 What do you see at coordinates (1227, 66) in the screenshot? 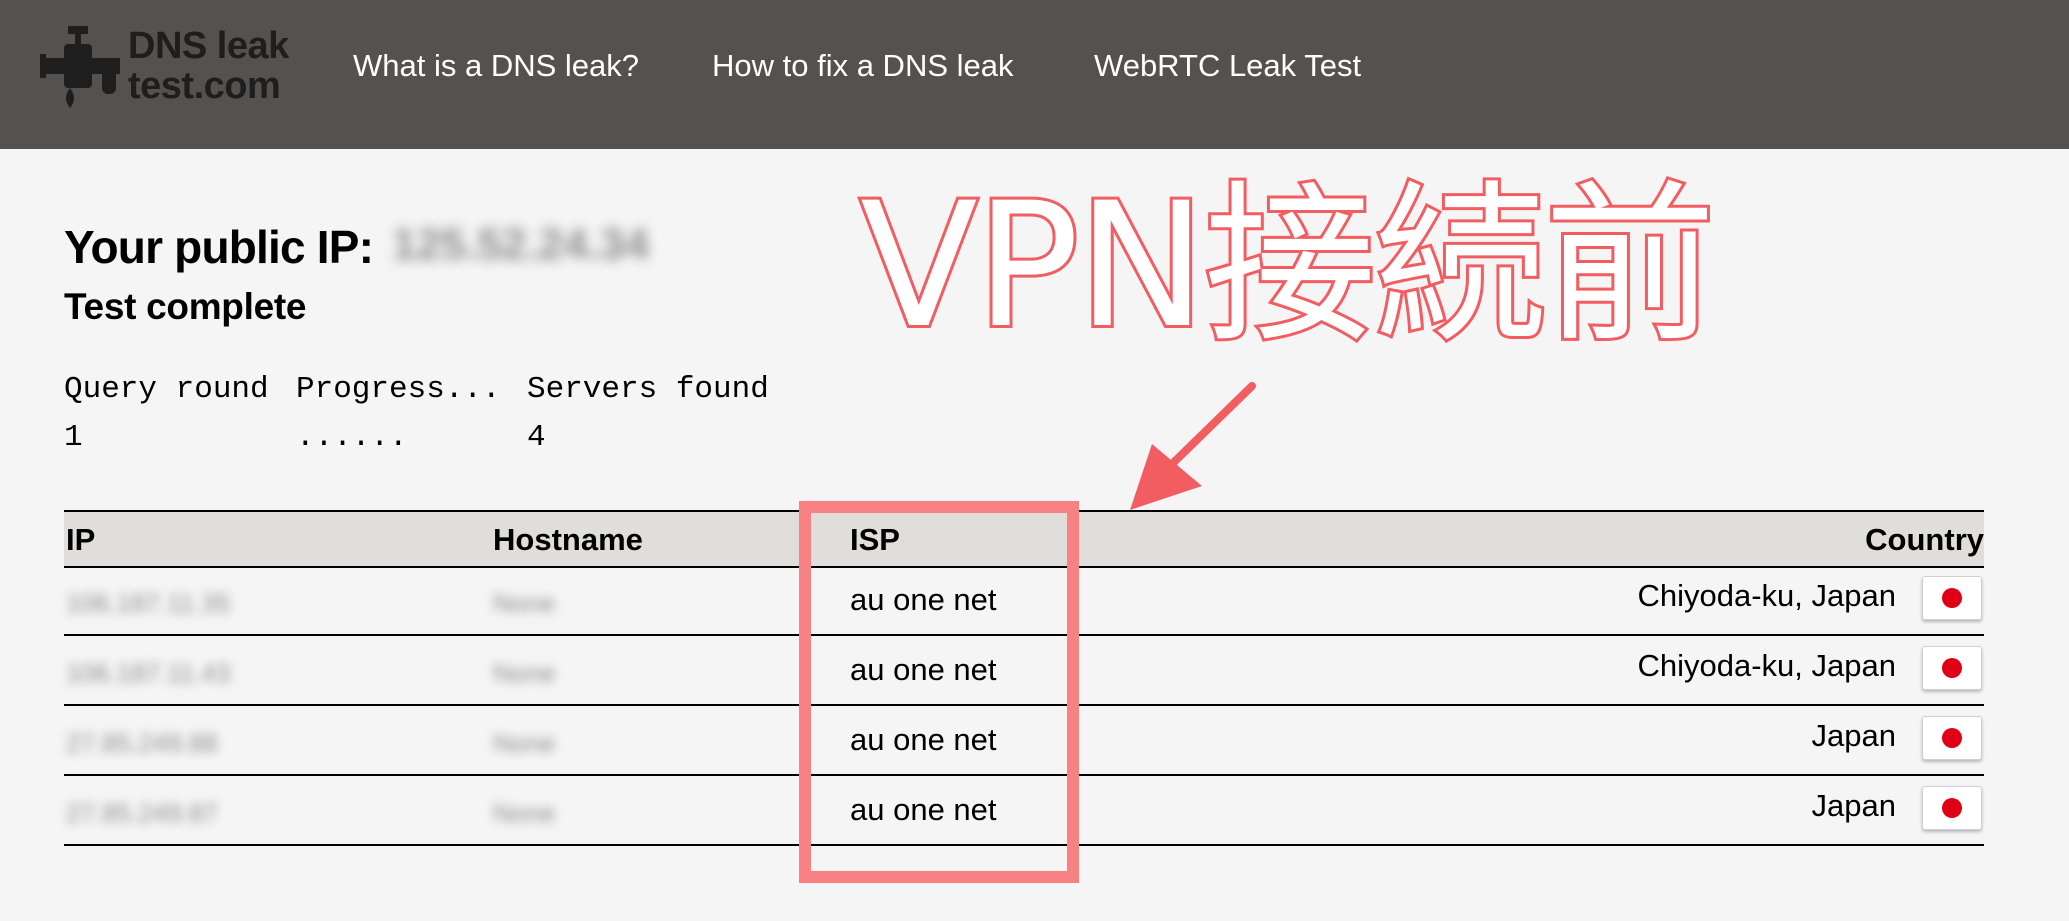
I see `nav-webrtc-leak-test: WebRTC Leak Test` at bounding box center [1227, 66].